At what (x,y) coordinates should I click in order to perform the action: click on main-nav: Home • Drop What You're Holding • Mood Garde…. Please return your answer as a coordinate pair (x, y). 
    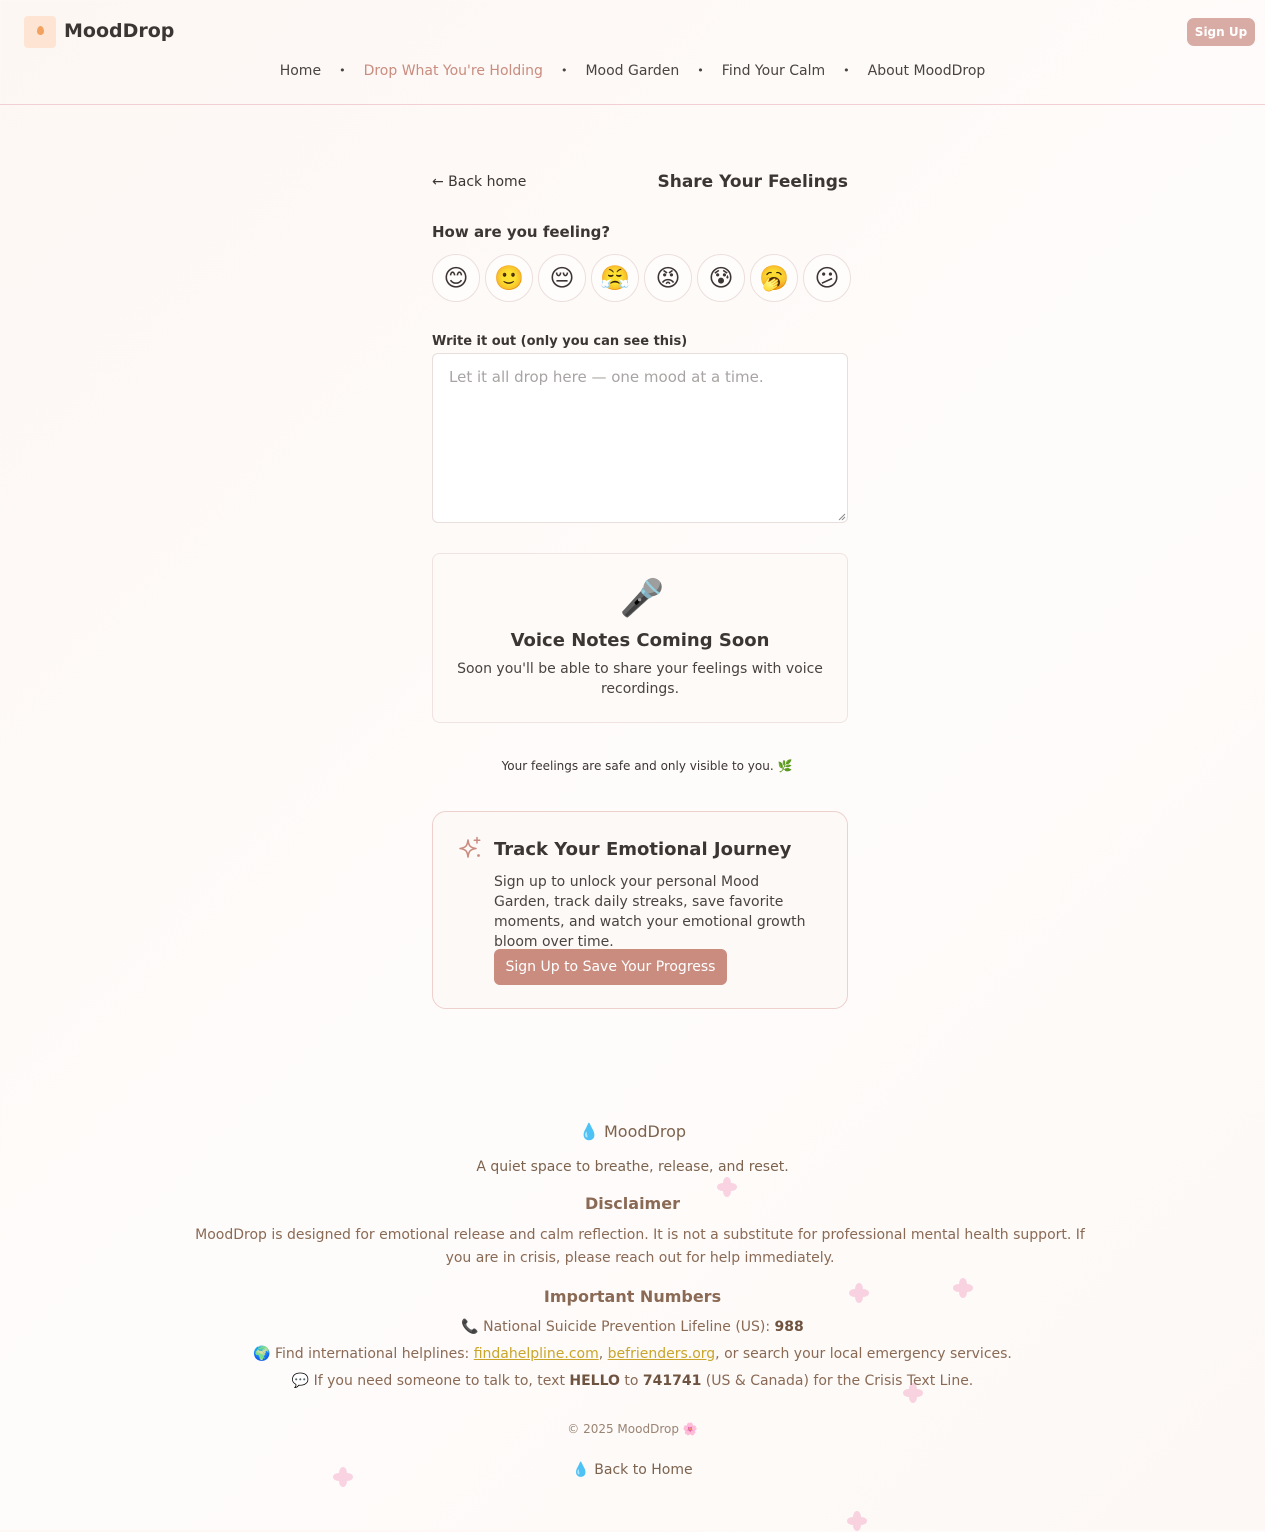
    Looking at the image, I should click on (632, 71).